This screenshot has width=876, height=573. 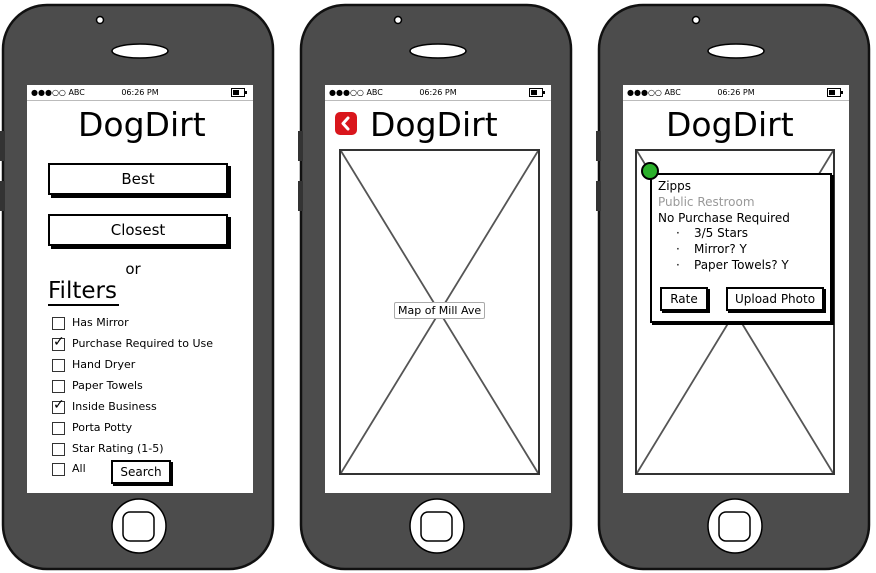 I want to click on detail-text: Mirror? Y, so click(x=720, y=249).